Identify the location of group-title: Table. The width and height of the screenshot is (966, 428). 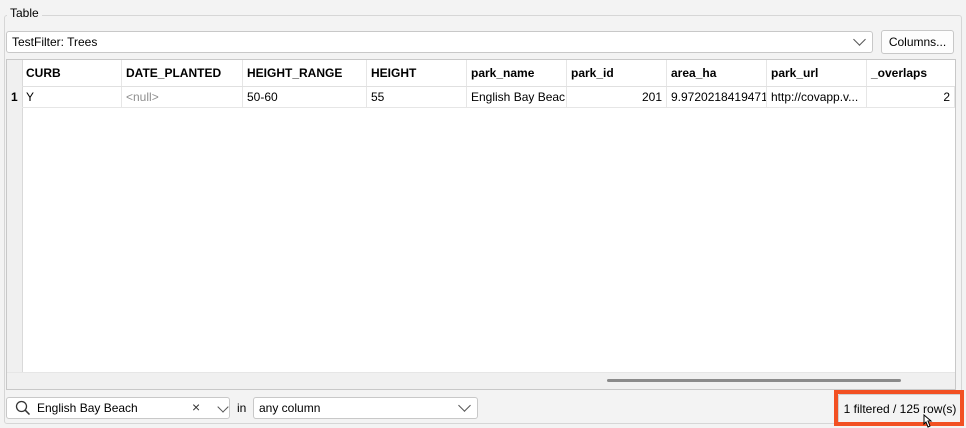
(24, 13).